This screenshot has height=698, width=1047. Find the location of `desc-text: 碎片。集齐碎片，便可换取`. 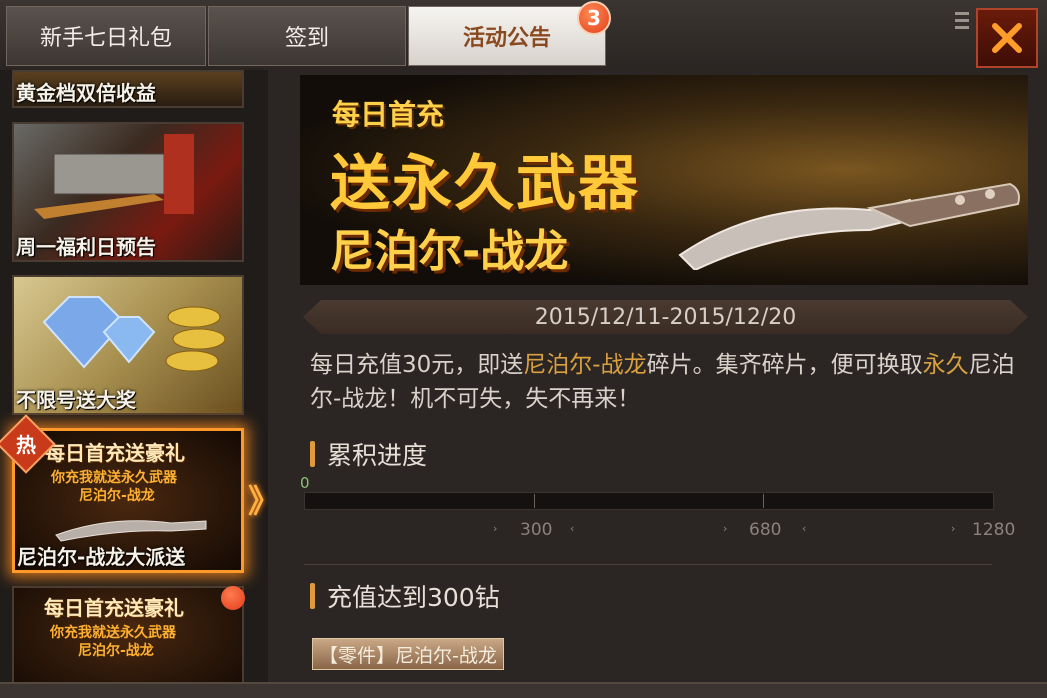

desc-text: 碎片。集齐碎片，便可换取 is located at coordinates (784, 365).